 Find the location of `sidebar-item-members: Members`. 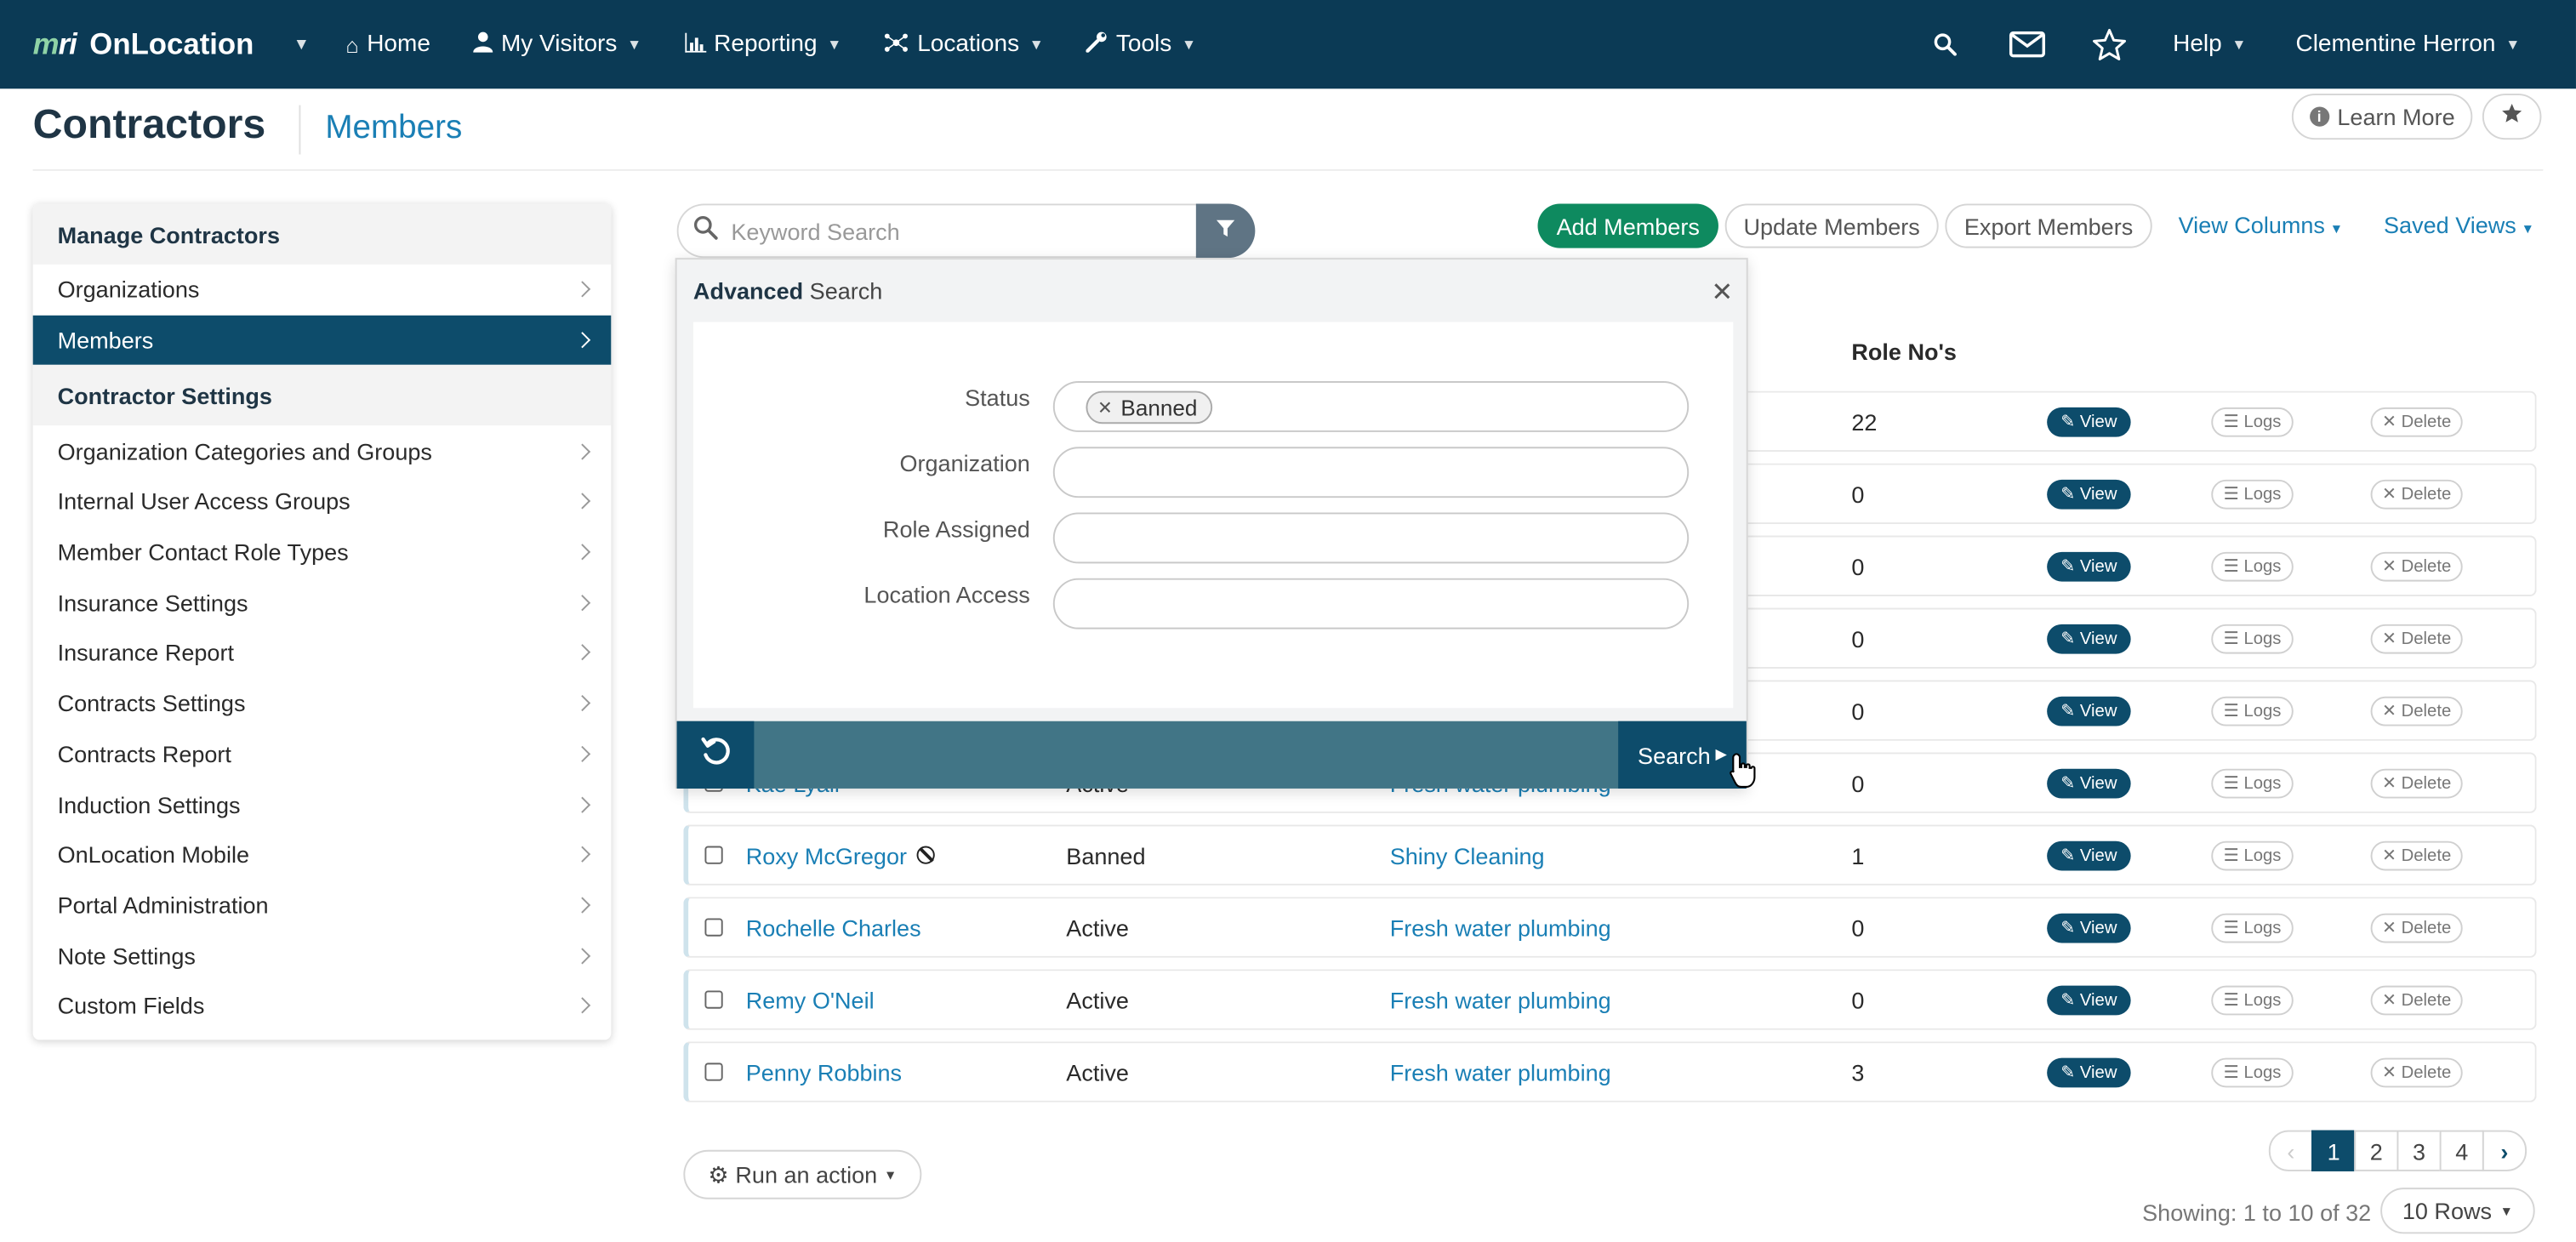

sidebar-item-members: Members is located at coordinates (322, 340).